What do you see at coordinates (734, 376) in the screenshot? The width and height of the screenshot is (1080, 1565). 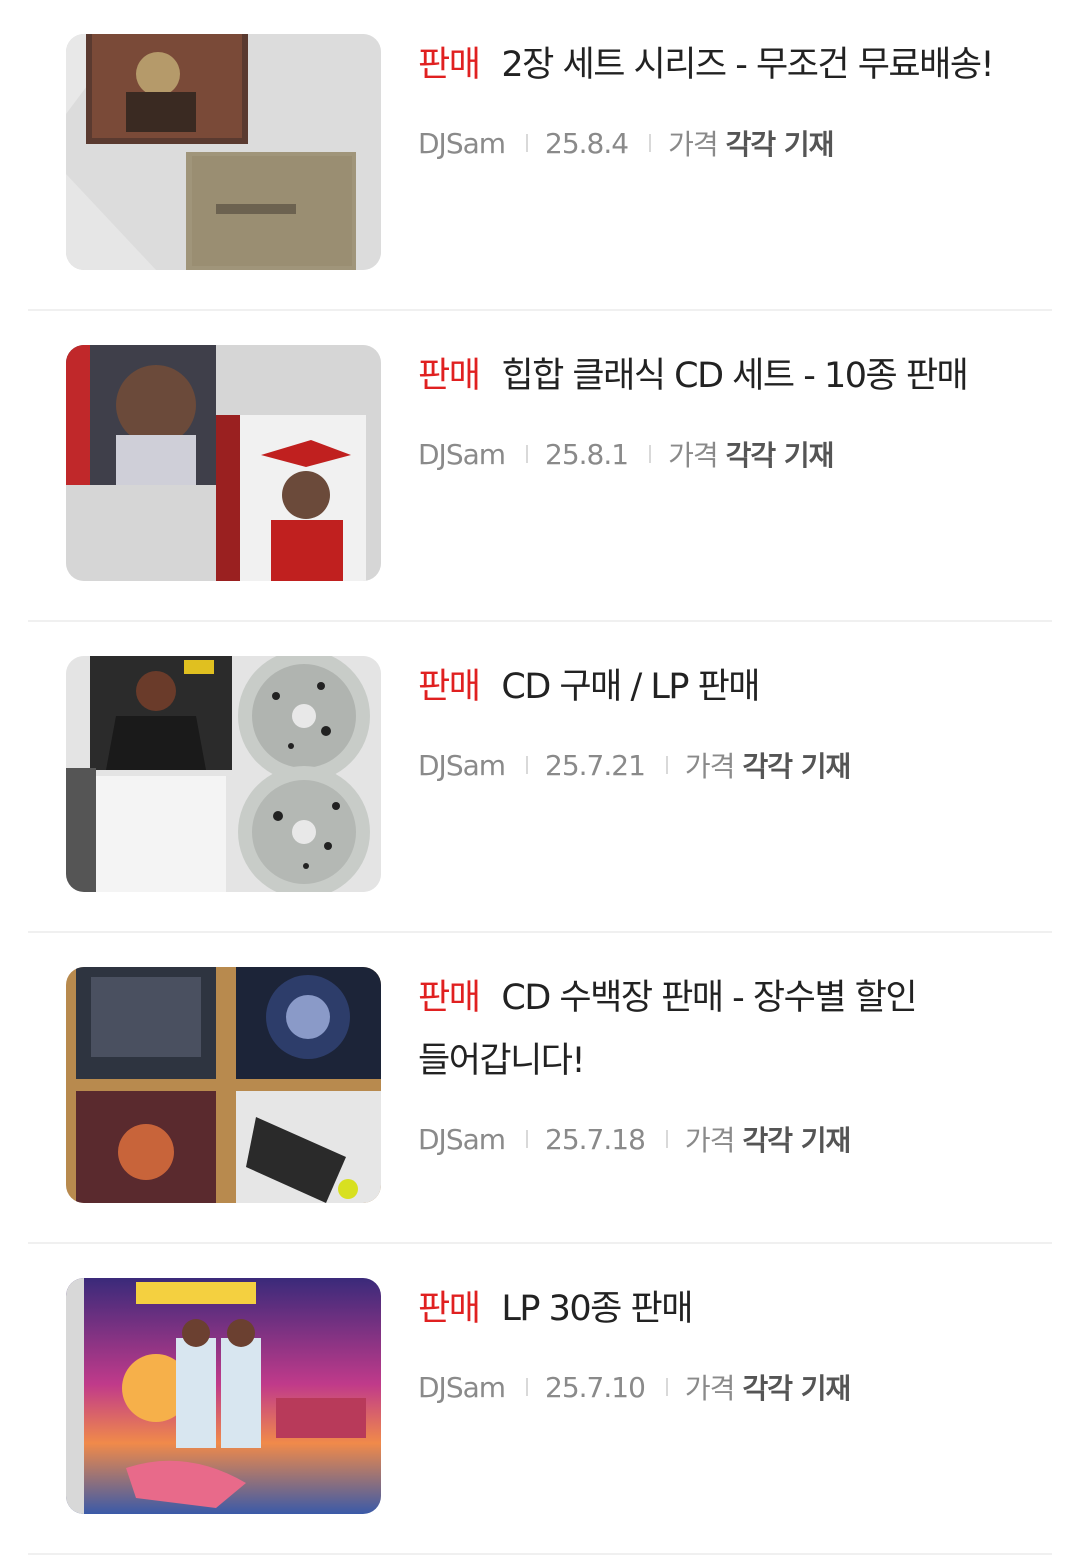 I see `post-title-text: 힙합 클래식 CD 세트 - 10종 판매` at bounding box center [734, 376].